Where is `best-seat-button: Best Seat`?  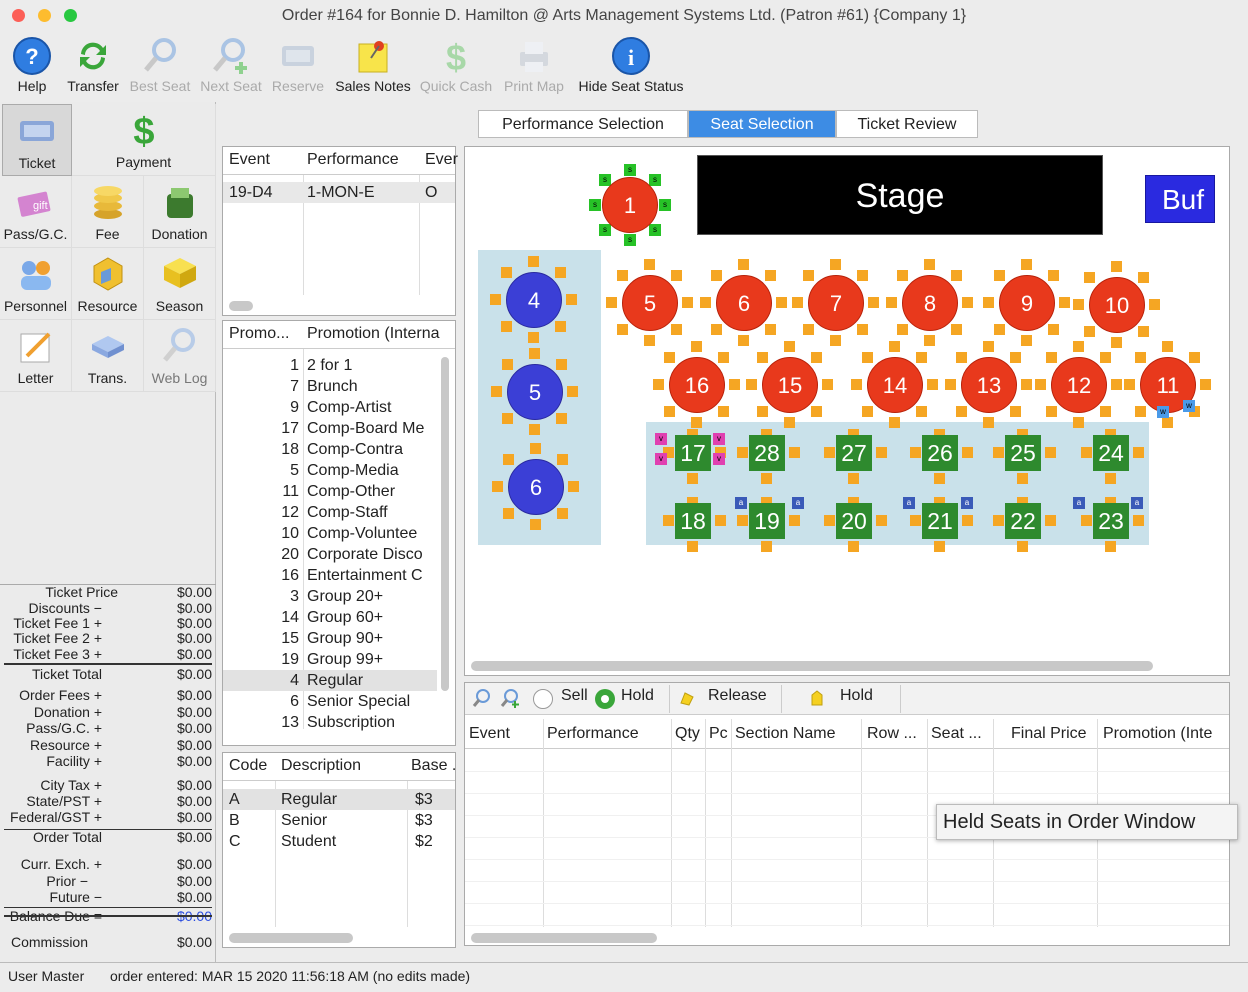
best-seat-button: Best Seat is located at coordinates (160, 63).